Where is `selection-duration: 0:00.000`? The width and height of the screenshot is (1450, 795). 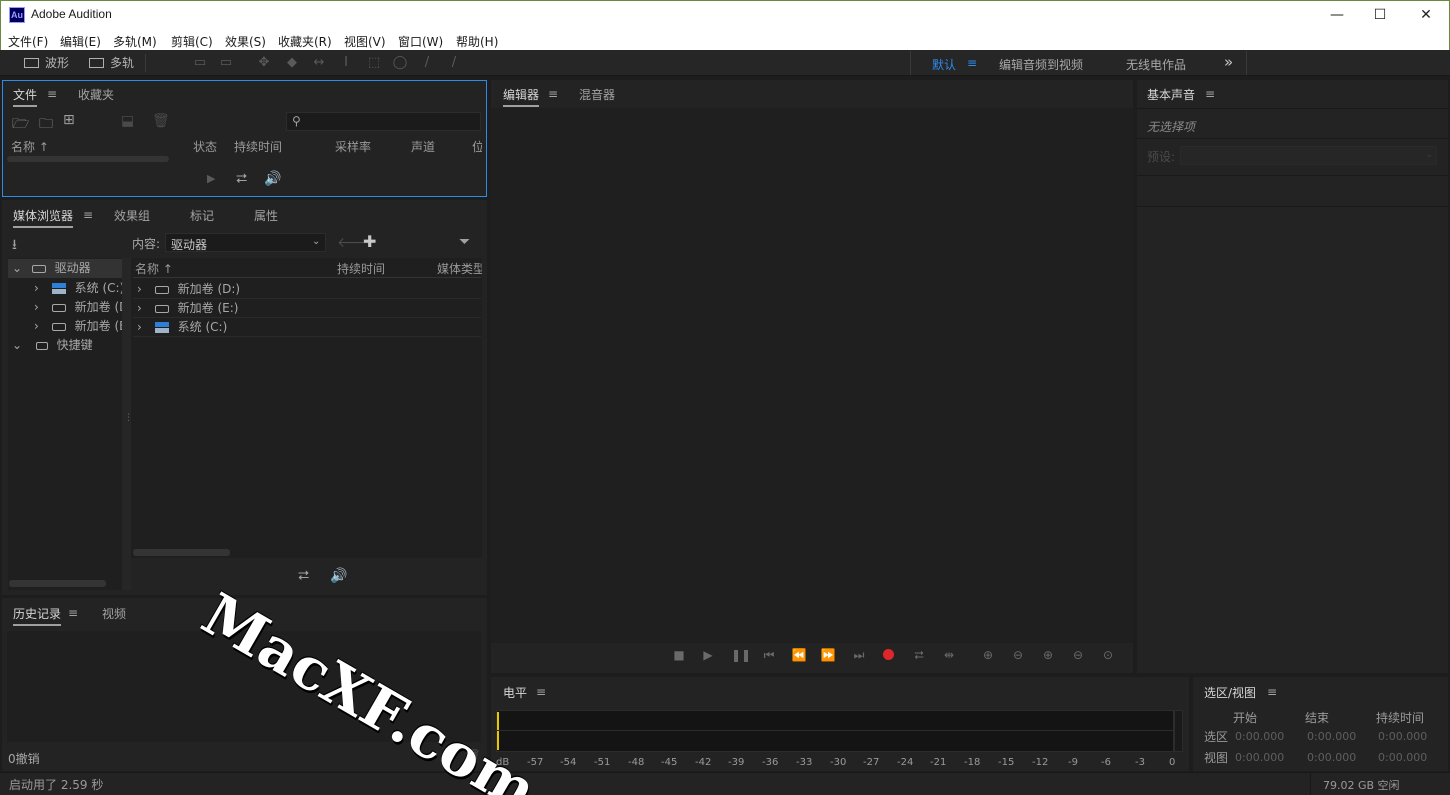
selection-duration: 0:00.000 is located at coordinates (1402, 736).